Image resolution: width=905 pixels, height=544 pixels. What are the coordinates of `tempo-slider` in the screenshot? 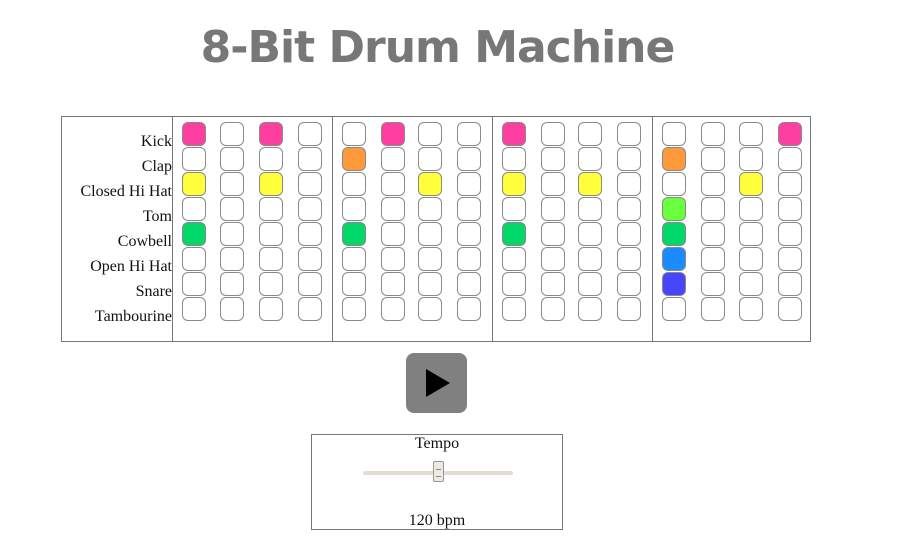 It's located at (438, 471).